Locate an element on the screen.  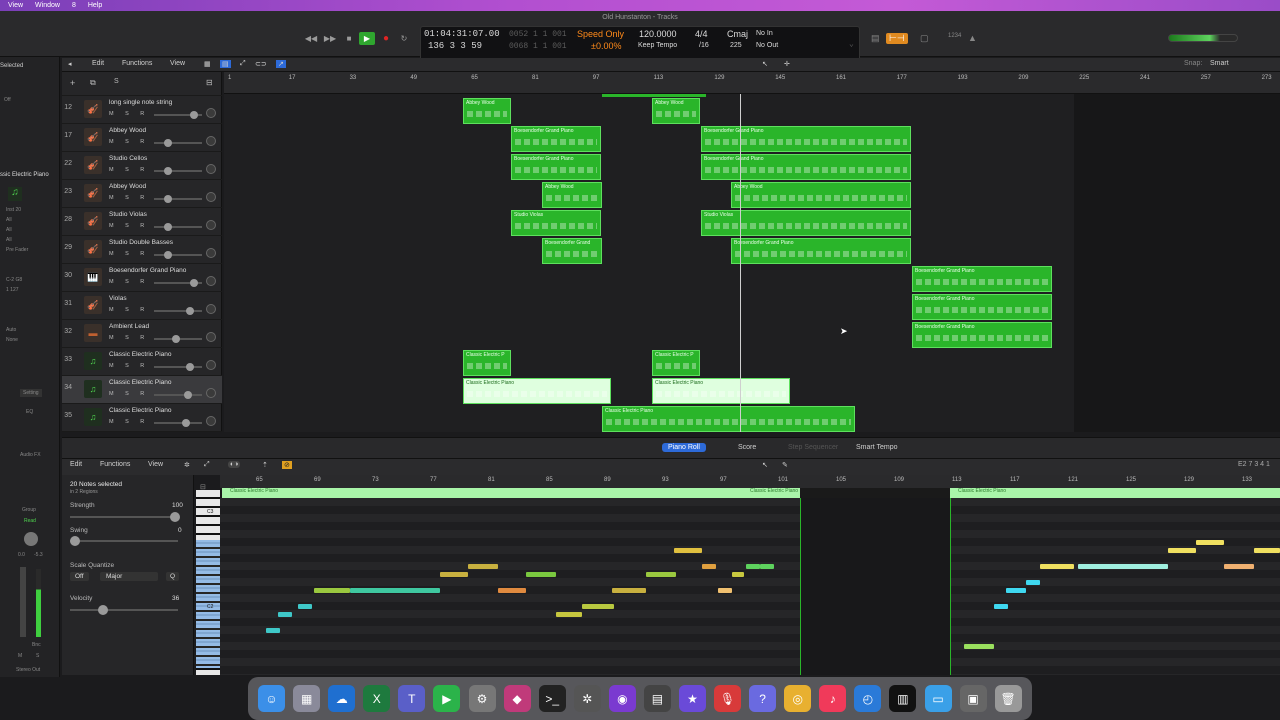
lcd-signature: 4/4 is located at coordinates (701, 34).